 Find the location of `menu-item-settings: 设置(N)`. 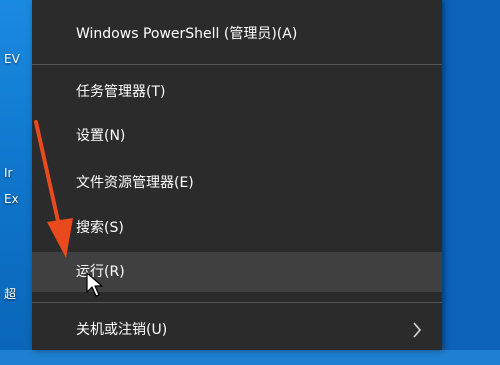

menu-item-settings: 设置(N) is located at coordinates (237, 136).